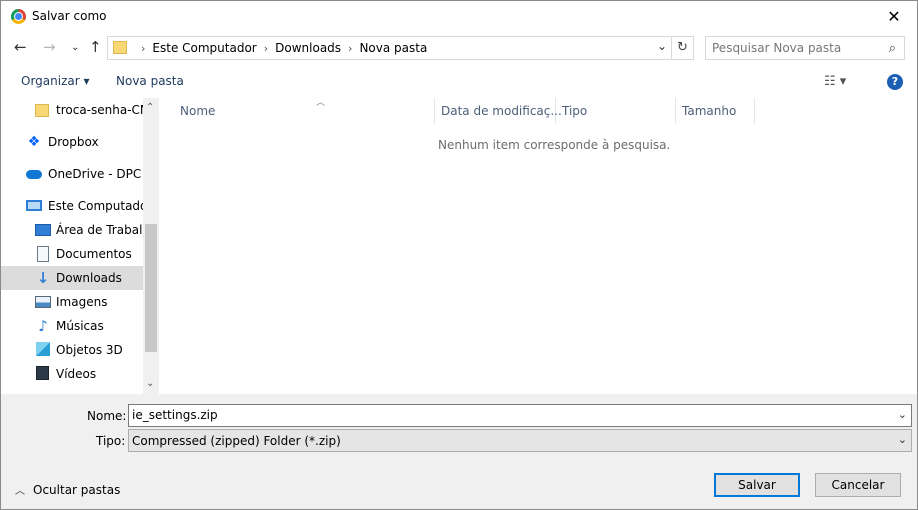  What do you see at coordinates (20, 47) in the screenshot?
I see `back-arrow-icon: ←` at bounding box center [20, 47].